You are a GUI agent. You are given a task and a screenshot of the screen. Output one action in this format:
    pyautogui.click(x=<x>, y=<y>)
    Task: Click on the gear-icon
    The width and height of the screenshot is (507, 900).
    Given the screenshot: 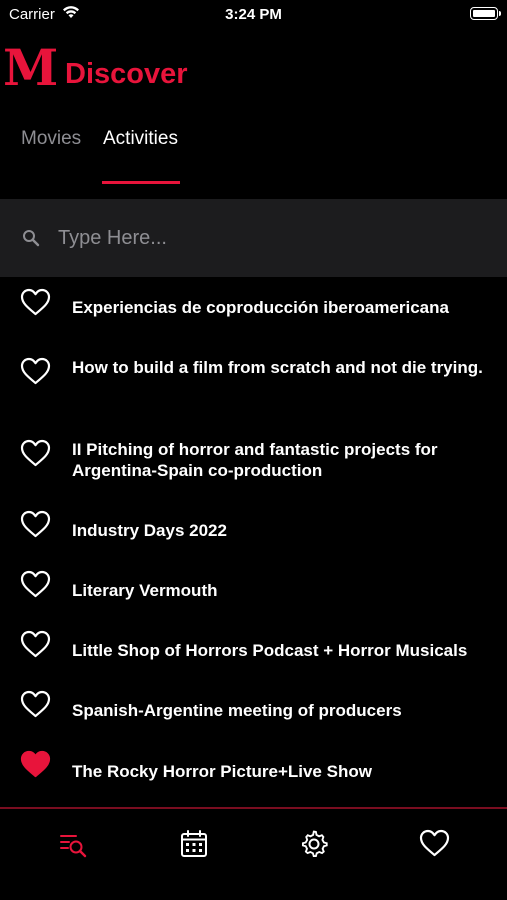 What is the action you would take?
    pyautogui.click(x=314, y=844)
    